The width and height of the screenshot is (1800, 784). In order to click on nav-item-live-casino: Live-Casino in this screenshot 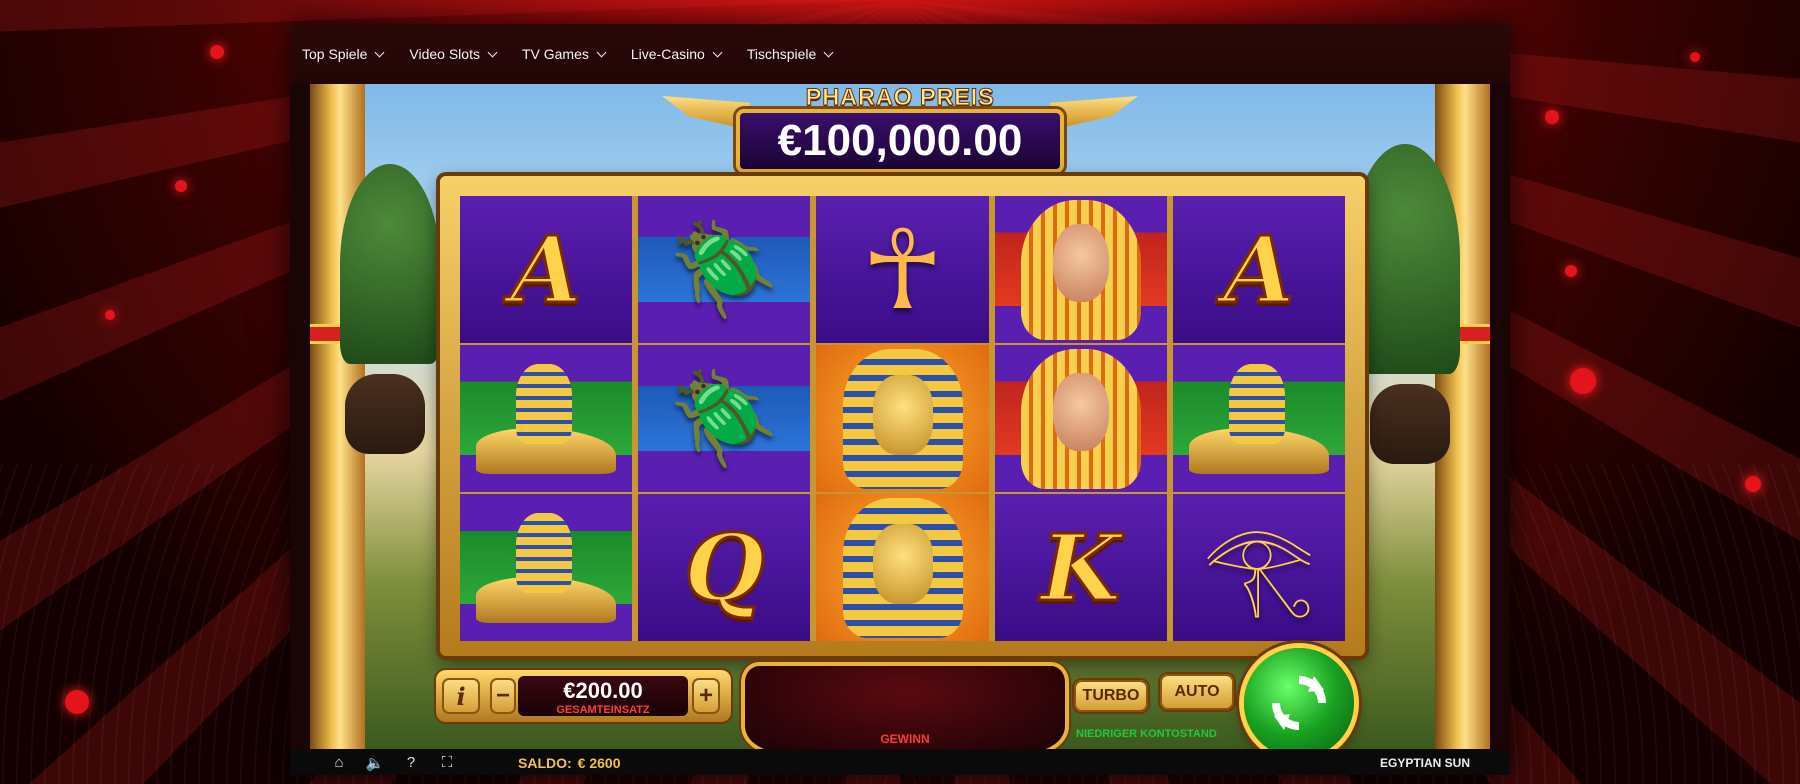, I will do `click(676, 54)`.